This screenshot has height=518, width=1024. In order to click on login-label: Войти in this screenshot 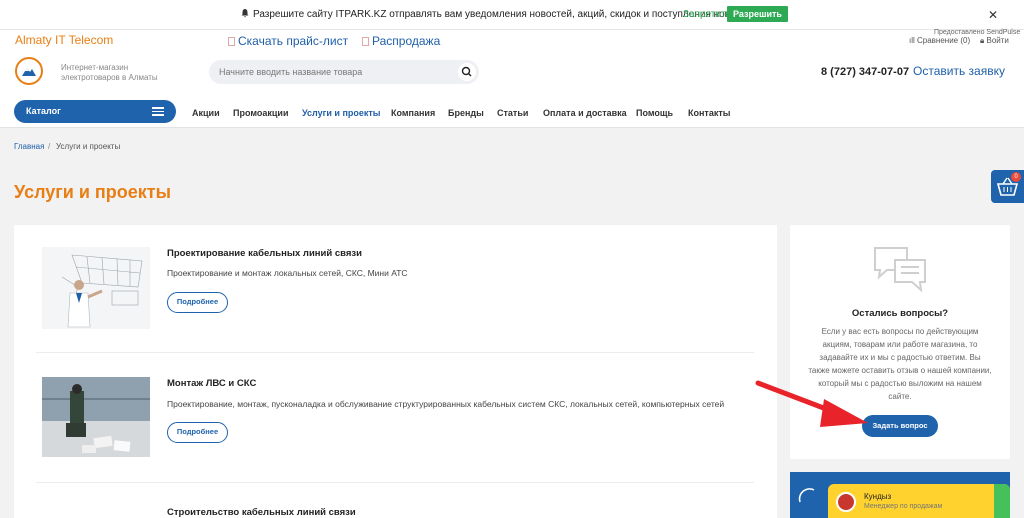, I will do `click(997, 40)`.